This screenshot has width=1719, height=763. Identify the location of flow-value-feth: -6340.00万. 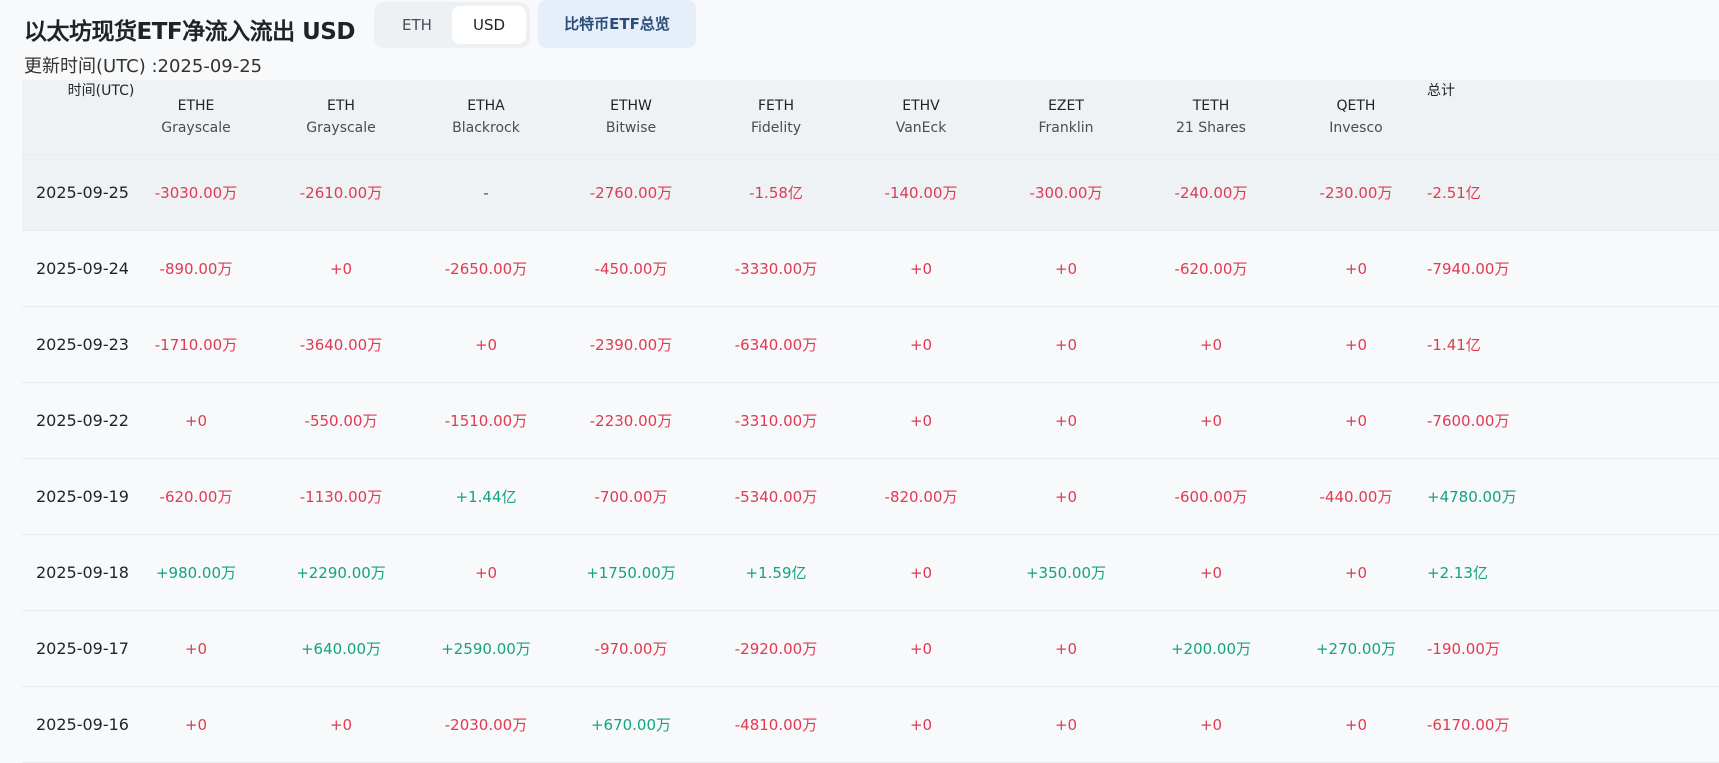
(776, 345).